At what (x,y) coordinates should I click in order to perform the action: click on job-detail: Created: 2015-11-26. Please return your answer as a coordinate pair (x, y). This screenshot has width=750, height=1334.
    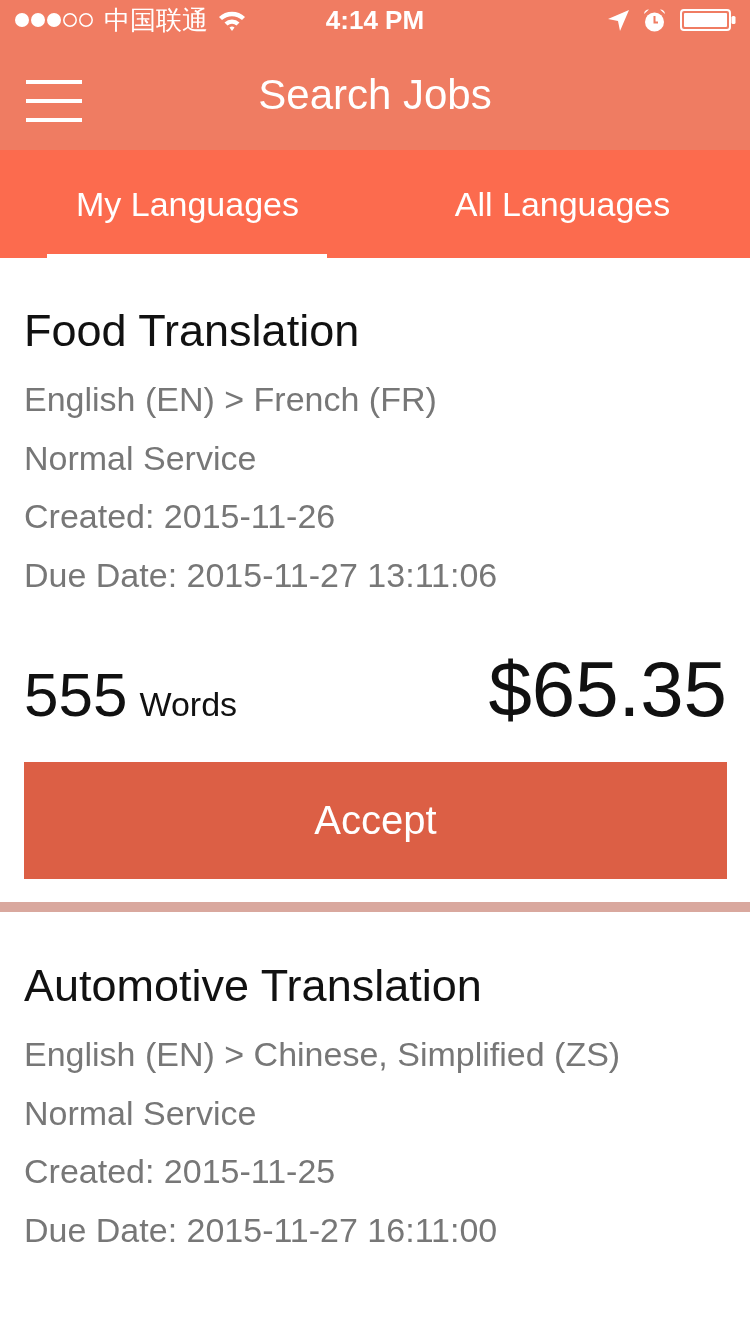
    Looking at the image, I should click on (180, 516).